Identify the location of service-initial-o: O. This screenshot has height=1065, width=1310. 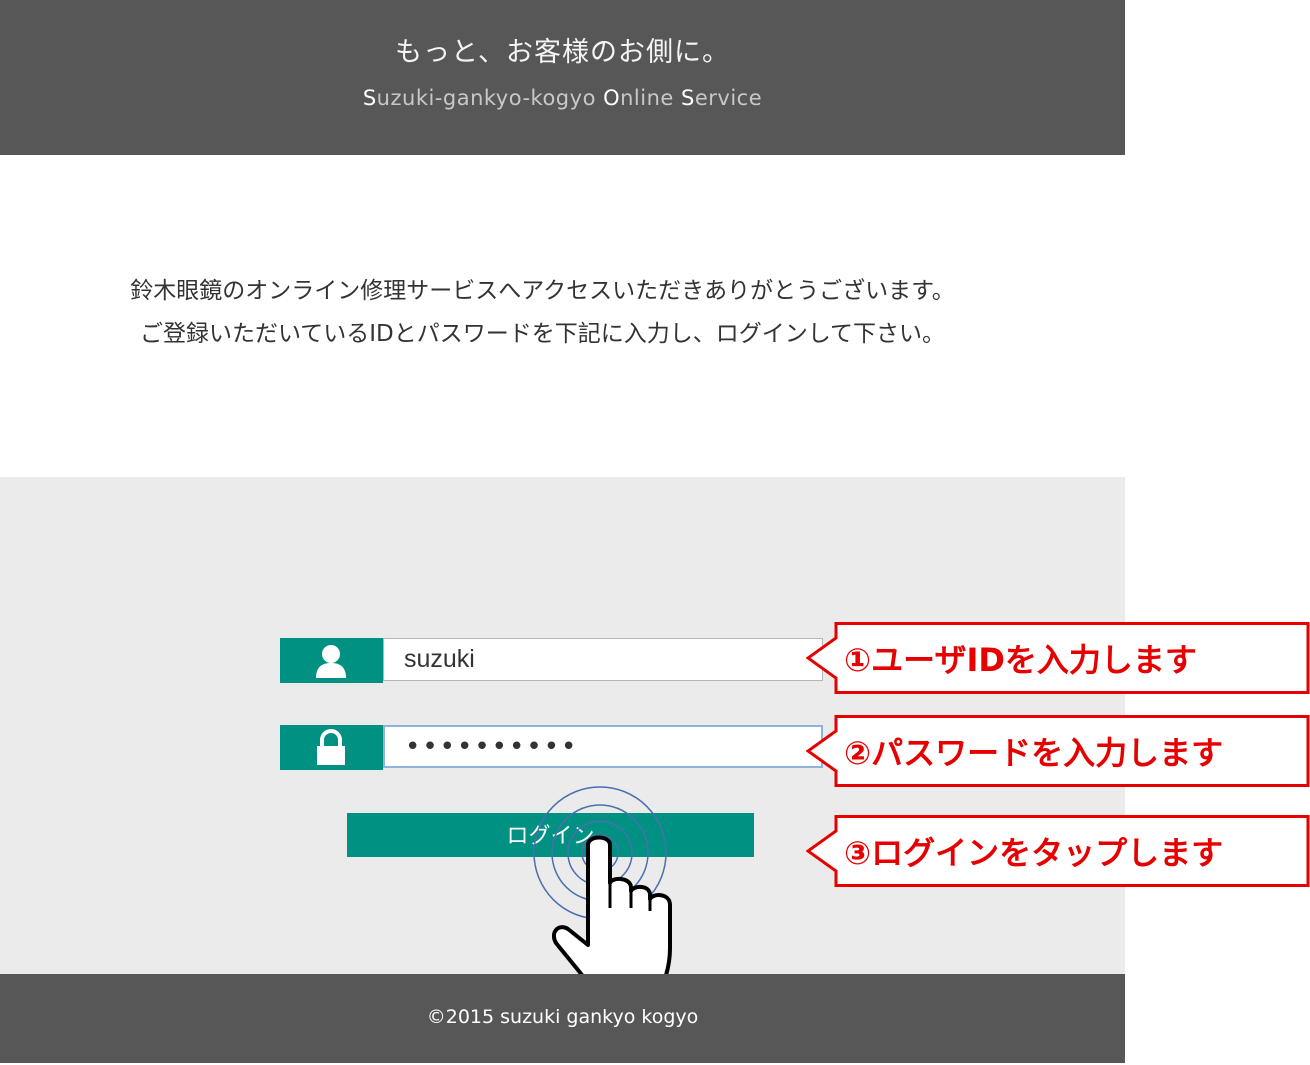
(612, 98).